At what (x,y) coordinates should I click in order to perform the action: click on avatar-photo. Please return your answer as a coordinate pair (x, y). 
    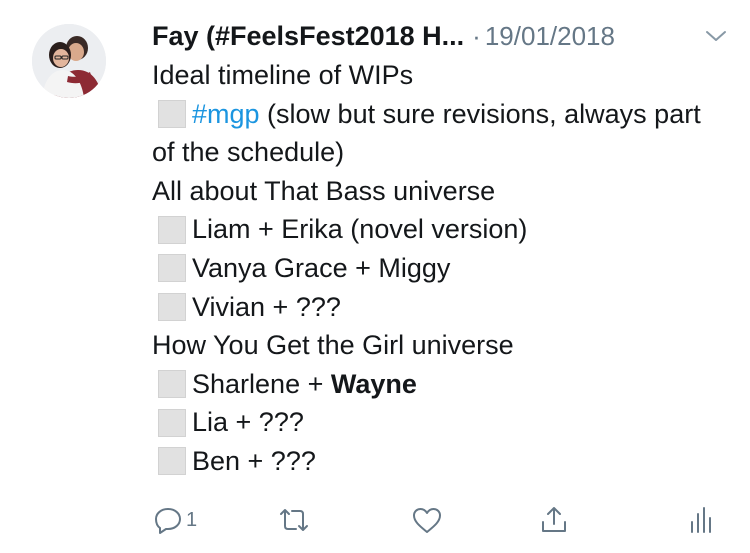
    Looking at the image, I should click on (69, 61).